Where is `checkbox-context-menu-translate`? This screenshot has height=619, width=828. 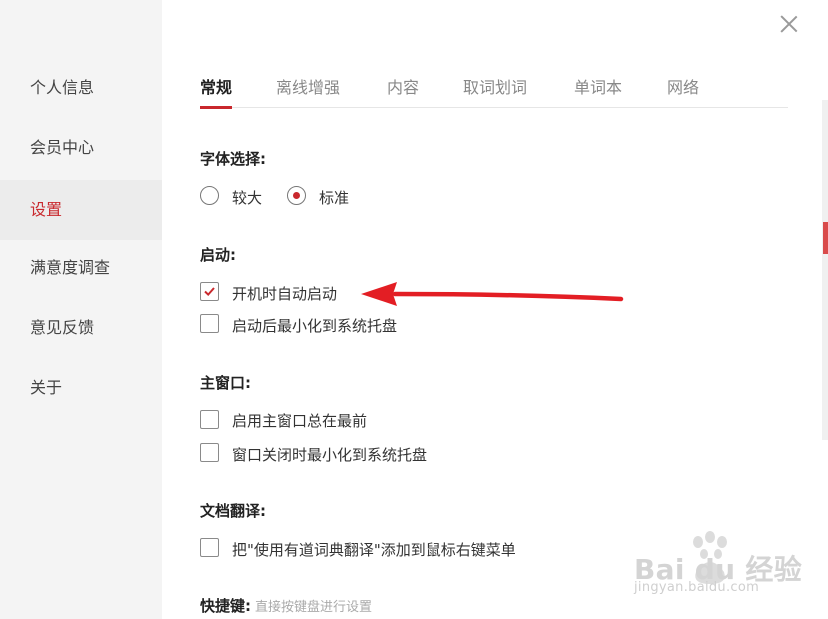
checkbox-context-menu-translate is located at coordinates (209, 547).